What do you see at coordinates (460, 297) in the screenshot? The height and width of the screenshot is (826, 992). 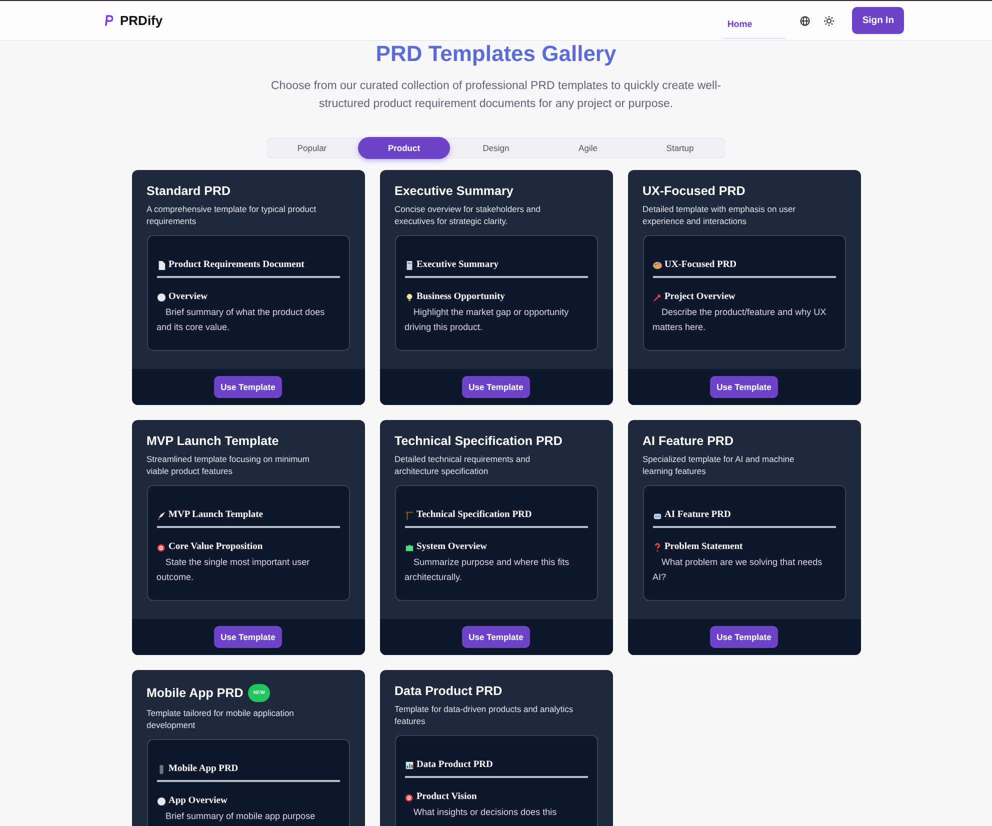 I see `section-heading: Business Opportunity` at bounding box center [460, 297].